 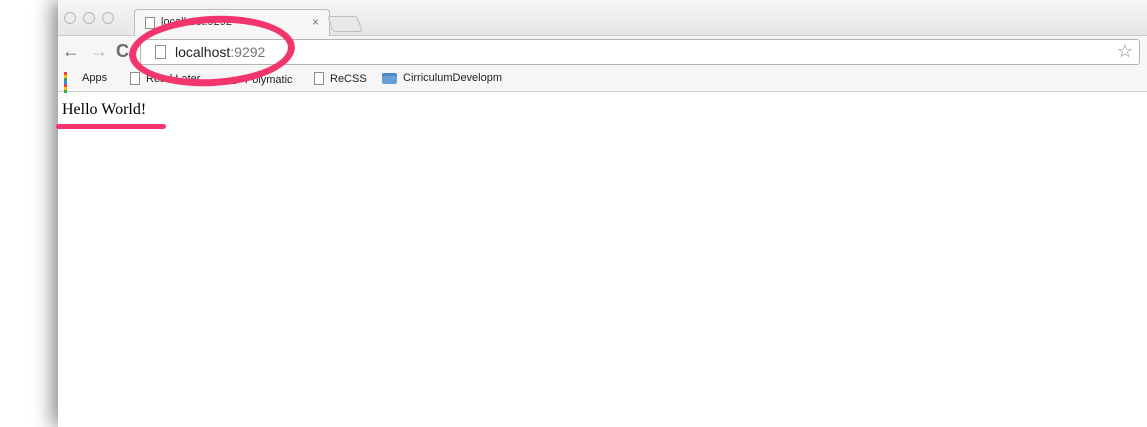 I want to click on bookmark-label: ReCSS, so click(x=348, y=78).